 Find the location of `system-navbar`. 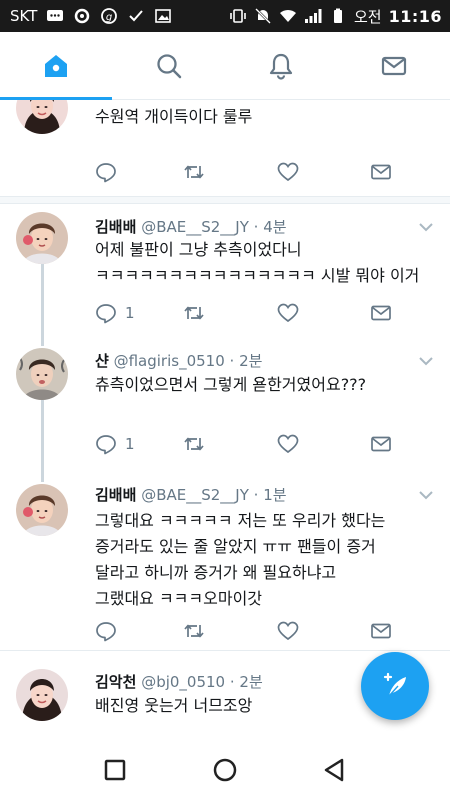

system-navbar is located at coordinates (225, 770).